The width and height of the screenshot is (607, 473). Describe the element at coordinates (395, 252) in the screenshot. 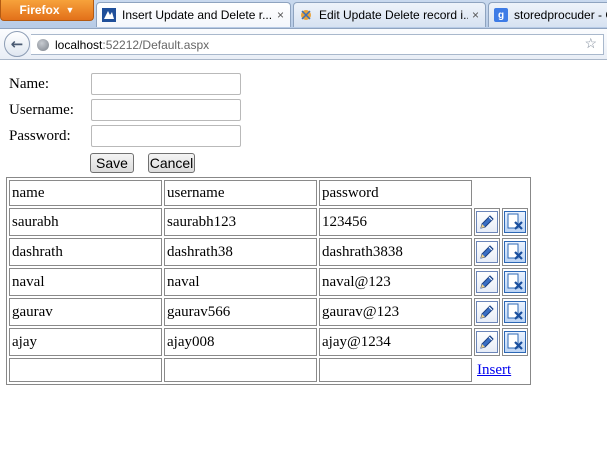

I see `cell-password: dashrath3838` at that location.